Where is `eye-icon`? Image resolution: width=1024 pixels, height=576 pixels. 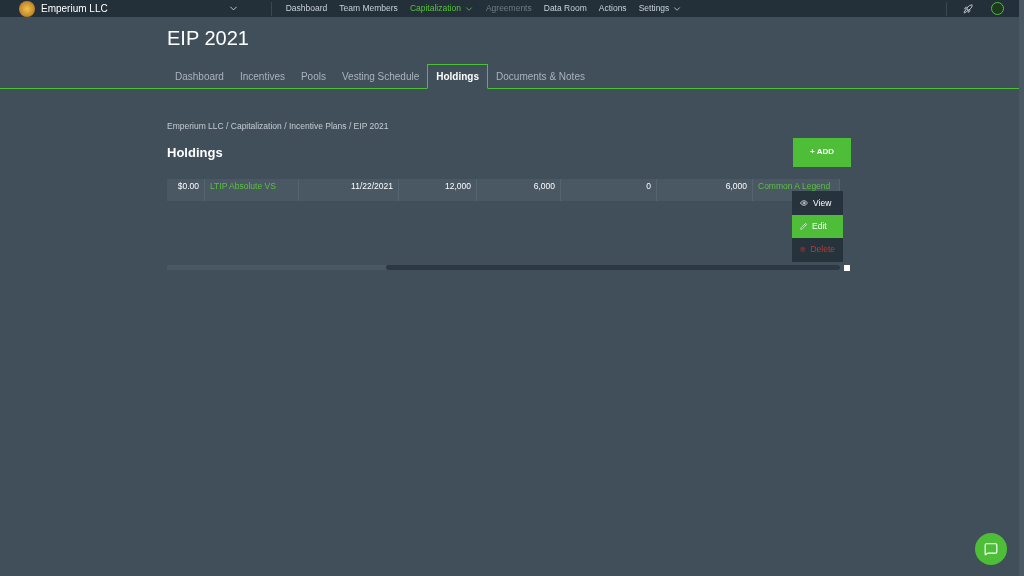 eye-icon is located at coordinates (804, 203).